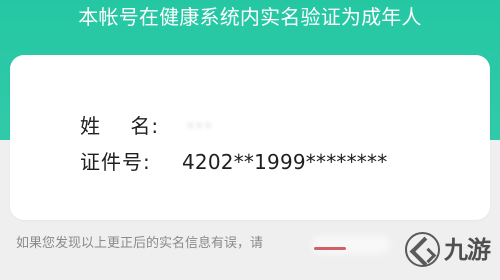  I want to click on name-row: 姓 名: •••, so click(146, 126).